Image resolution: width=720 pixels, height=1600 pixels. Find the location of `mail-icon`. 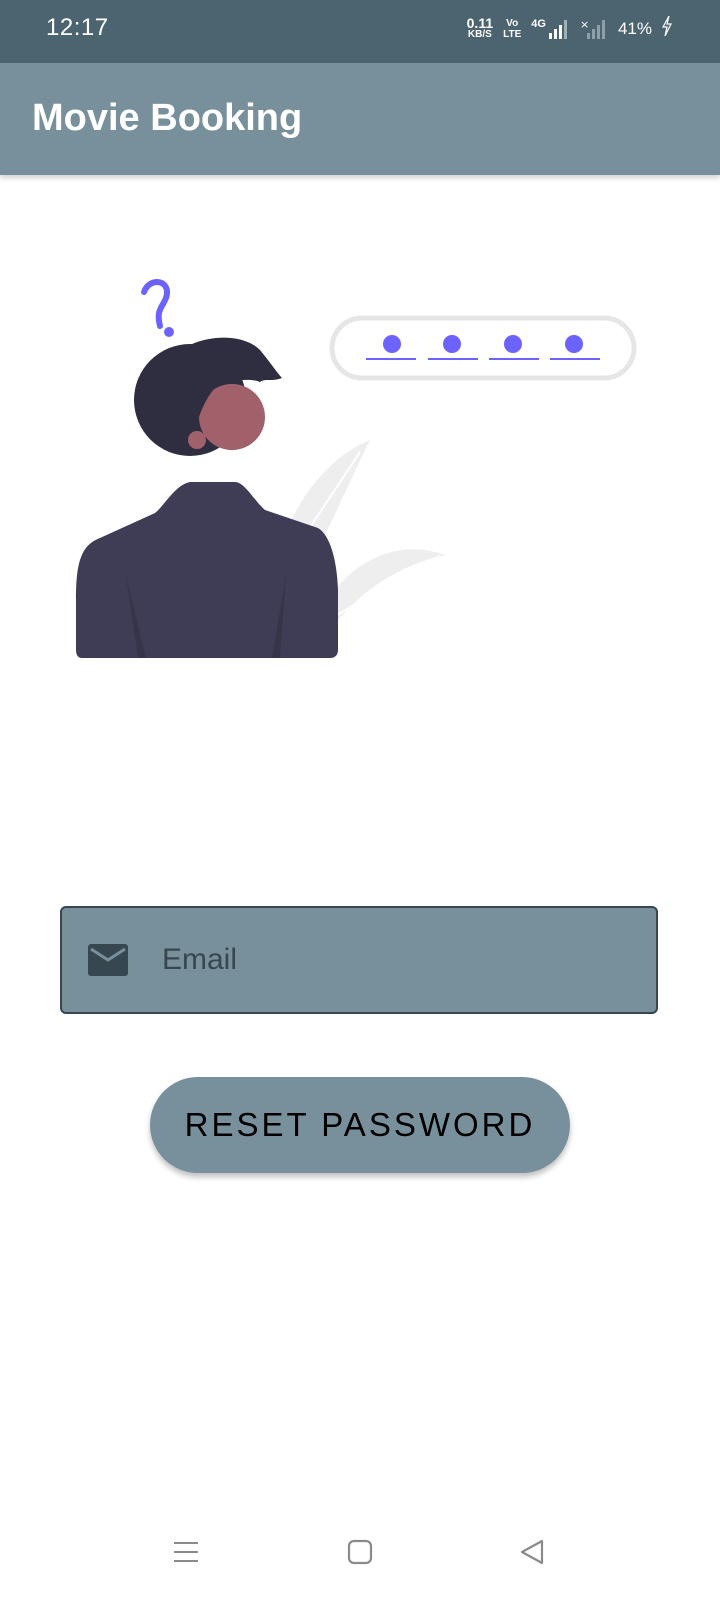

mail-icon is located at coordinates (108, 960).